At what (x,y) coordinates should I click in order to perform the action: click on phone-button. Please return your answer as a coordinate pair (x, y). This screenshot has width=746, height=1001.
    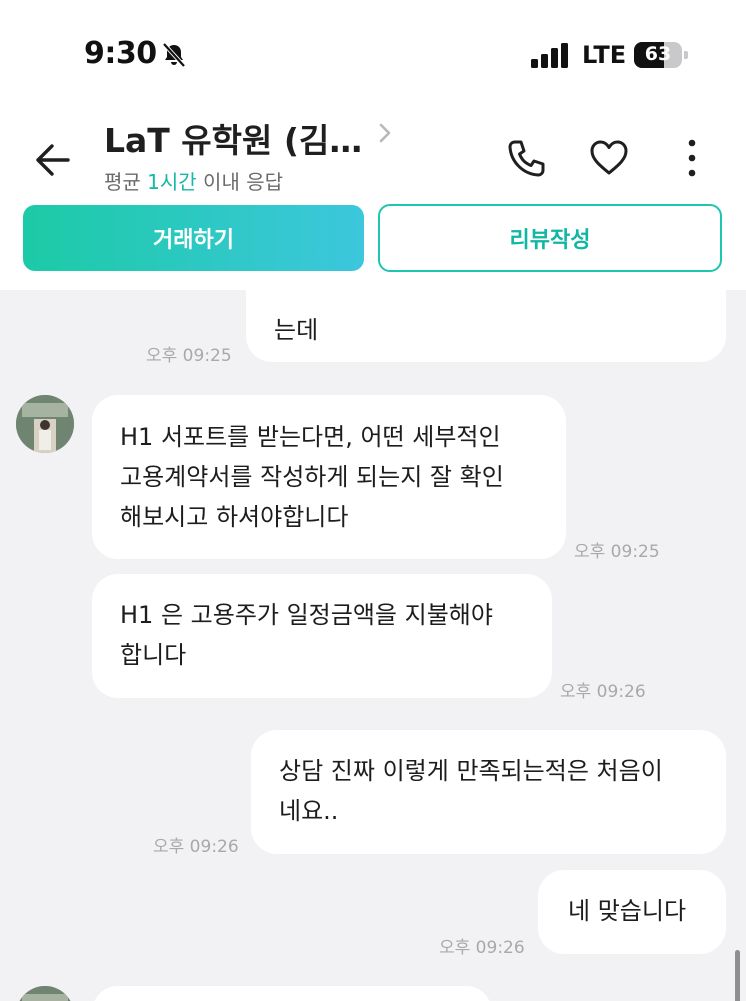
    Looking at the image, I should click on (526, 158).